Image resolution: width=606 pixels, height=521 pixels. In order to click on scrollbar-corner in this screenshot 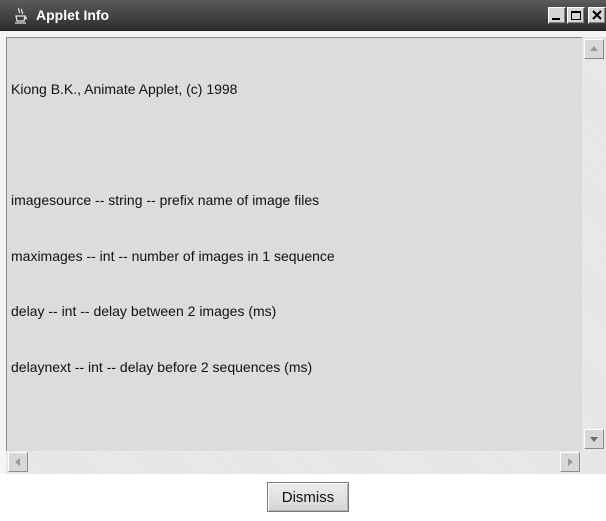, I will do `click(594, 462)`.